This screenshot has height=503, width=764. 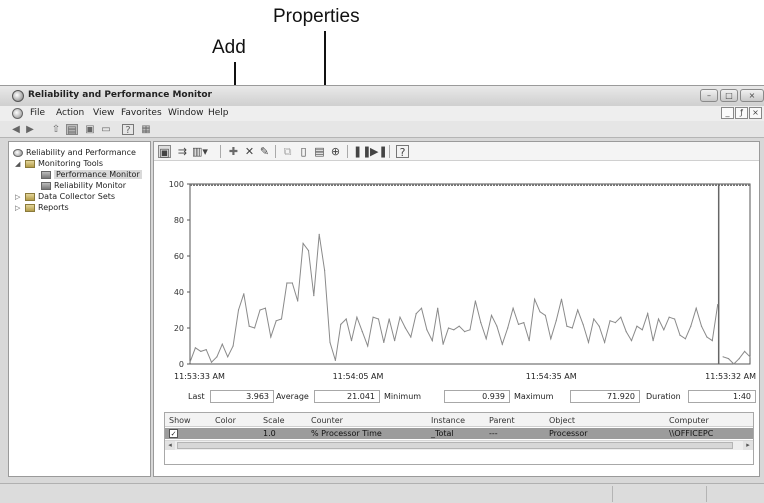 What do you see at coordinates (70, 113) in the screenshot?
I see `menu-action: Action` at bounding box center [70, 113].